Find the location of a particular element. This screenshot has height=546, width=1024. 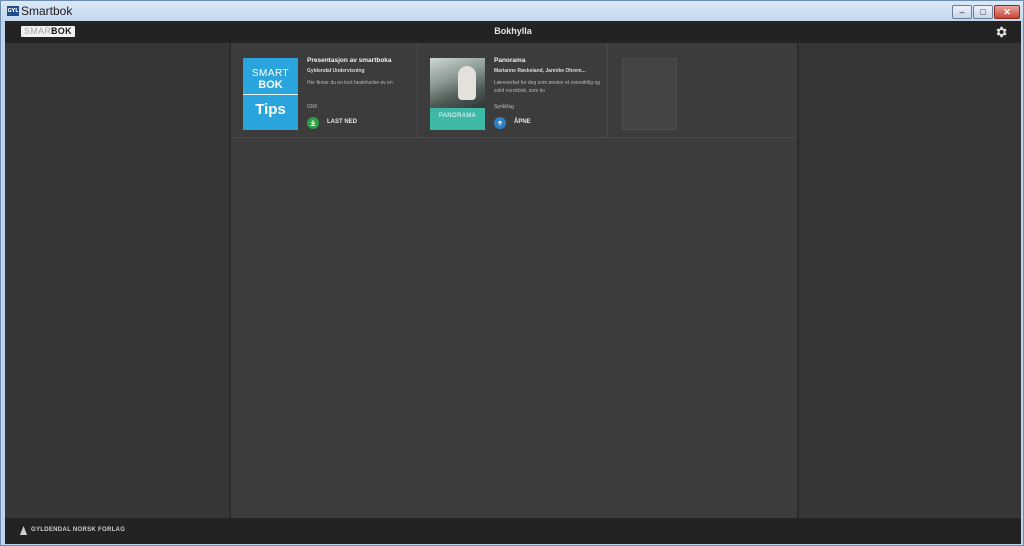

cover-divider is located at coordinates (270, 94).